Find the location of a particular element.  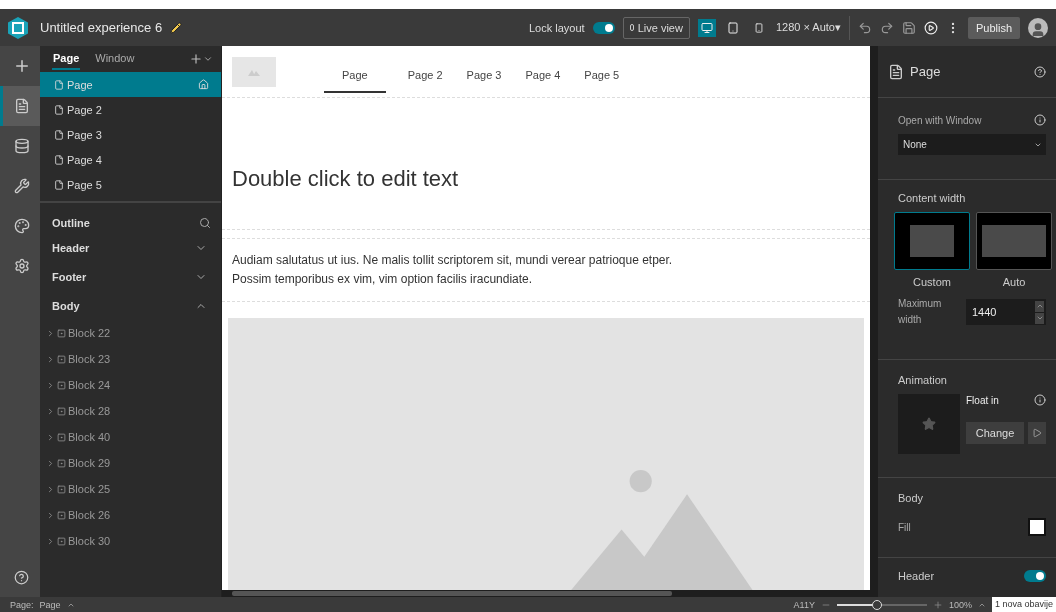

chevron-down-icon is located at coordinates (208, 59).